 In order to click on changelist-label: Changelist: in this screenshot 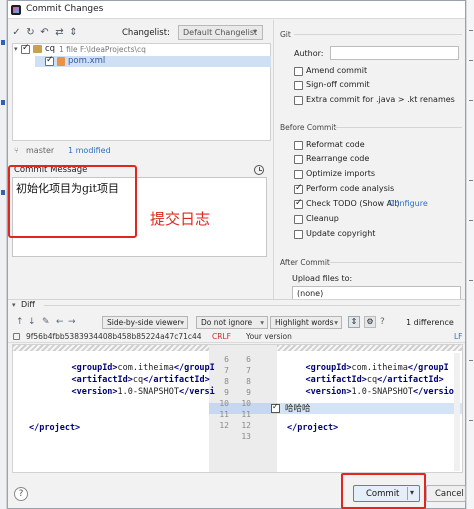, I will do `click(146, 33)`.